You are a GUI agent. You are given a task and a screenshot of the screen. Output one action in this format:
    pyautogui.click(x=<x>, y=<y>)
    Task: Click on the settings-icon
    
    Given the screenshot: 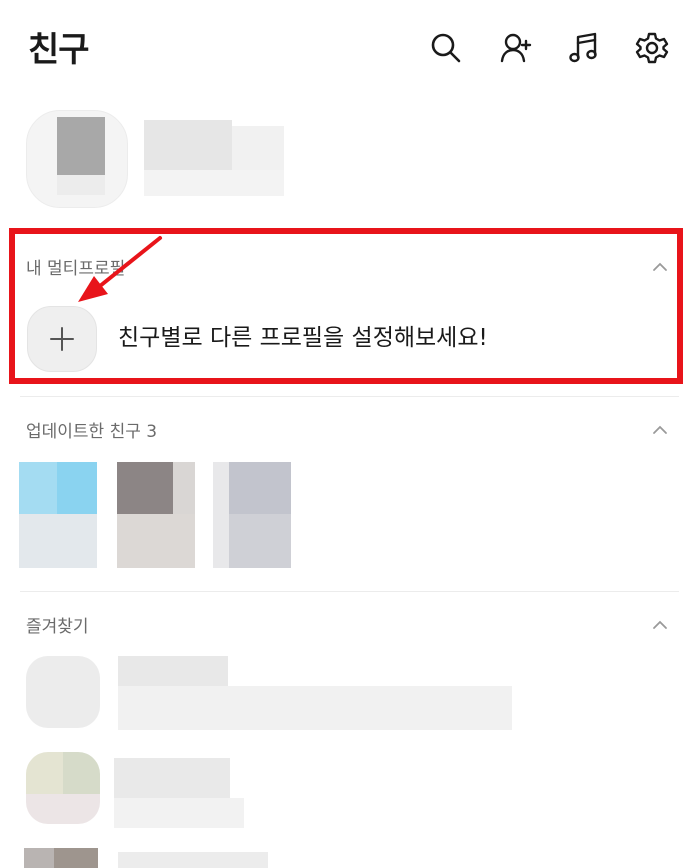 What is the action you would take?
    pyautogui.click(x=652, y=48)
    